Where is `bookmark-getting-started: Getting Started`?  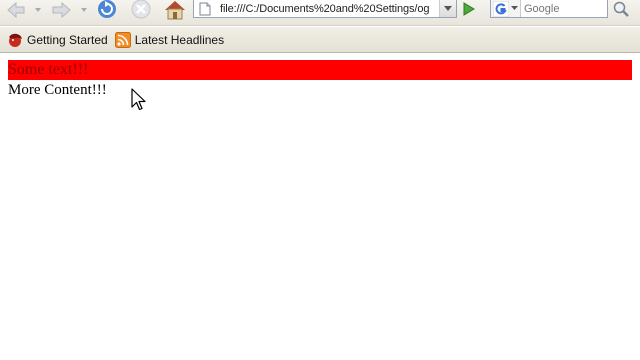 bookmark-getting-started: Getting Started is located at coordinates (57, 40).